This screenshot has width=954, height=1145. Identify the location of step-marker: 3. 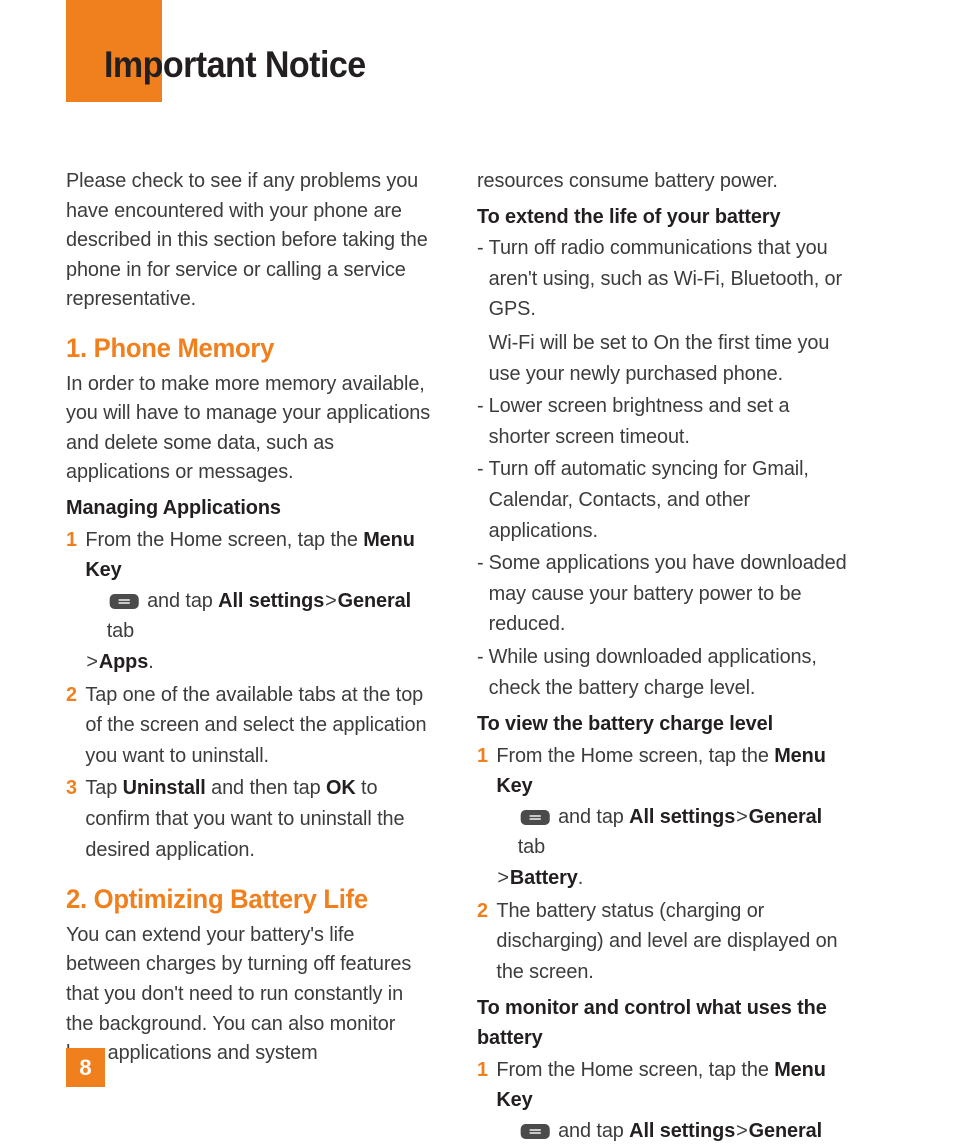
(71, 788).